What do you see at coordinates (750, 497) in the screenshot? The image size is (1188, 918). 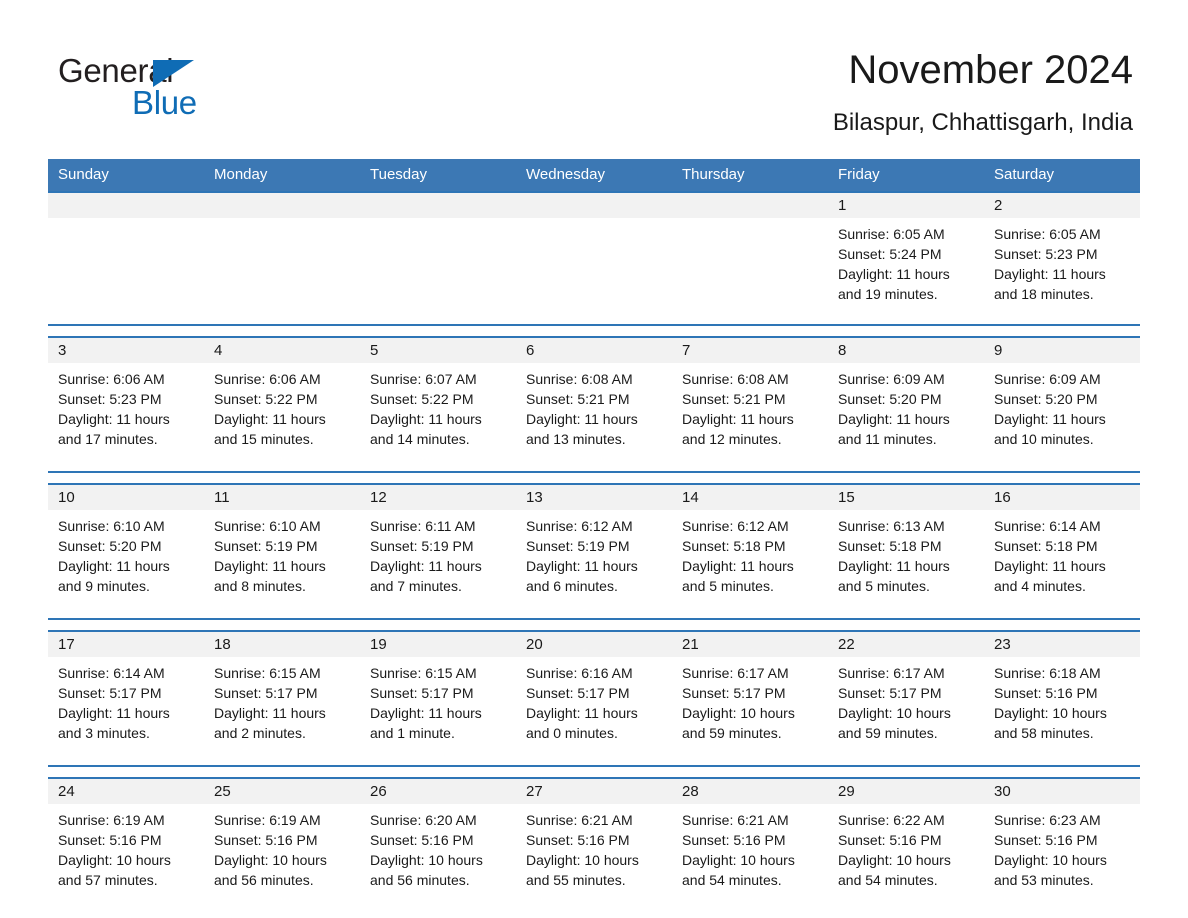 I see `day-number: 14` at bounding box center [750, 497].